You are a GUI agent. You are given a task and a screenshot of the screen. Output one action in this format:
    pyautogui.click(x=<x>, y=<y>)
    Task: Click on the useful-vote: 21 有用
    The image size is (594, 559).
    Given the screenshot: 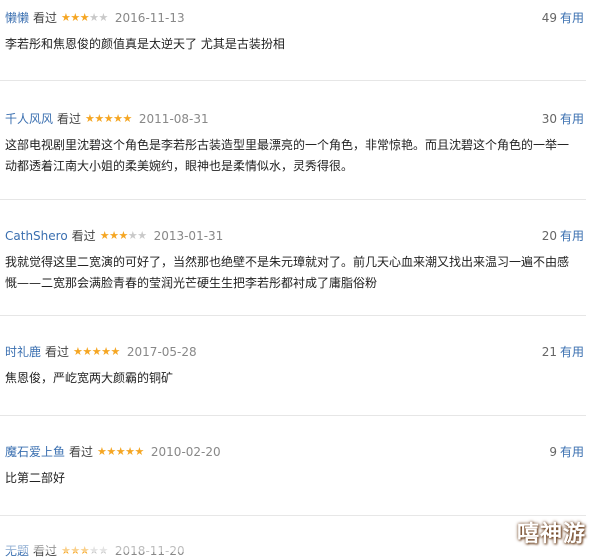 What is the action you would take?
    pyautogui.click(x=563, y=352)
    